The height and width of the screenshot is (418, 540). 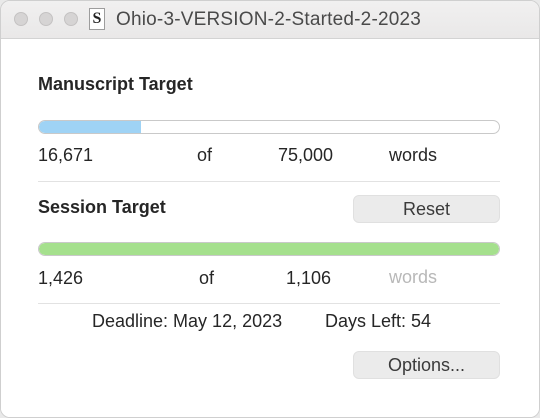 What do you see at coordinates (90, 127) in the screenshot?
I see `manuscript-progress-fill` at bounding box center [90, 127].